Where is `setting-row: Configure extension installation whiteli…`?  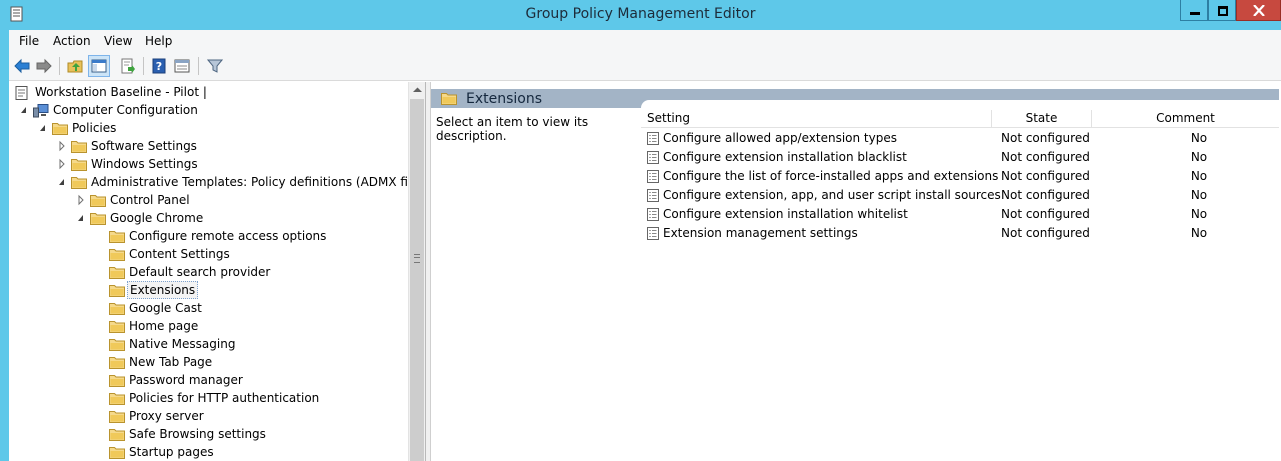 setting-row: Configure extension installation whiteli… is located at coordinates (960, 214).